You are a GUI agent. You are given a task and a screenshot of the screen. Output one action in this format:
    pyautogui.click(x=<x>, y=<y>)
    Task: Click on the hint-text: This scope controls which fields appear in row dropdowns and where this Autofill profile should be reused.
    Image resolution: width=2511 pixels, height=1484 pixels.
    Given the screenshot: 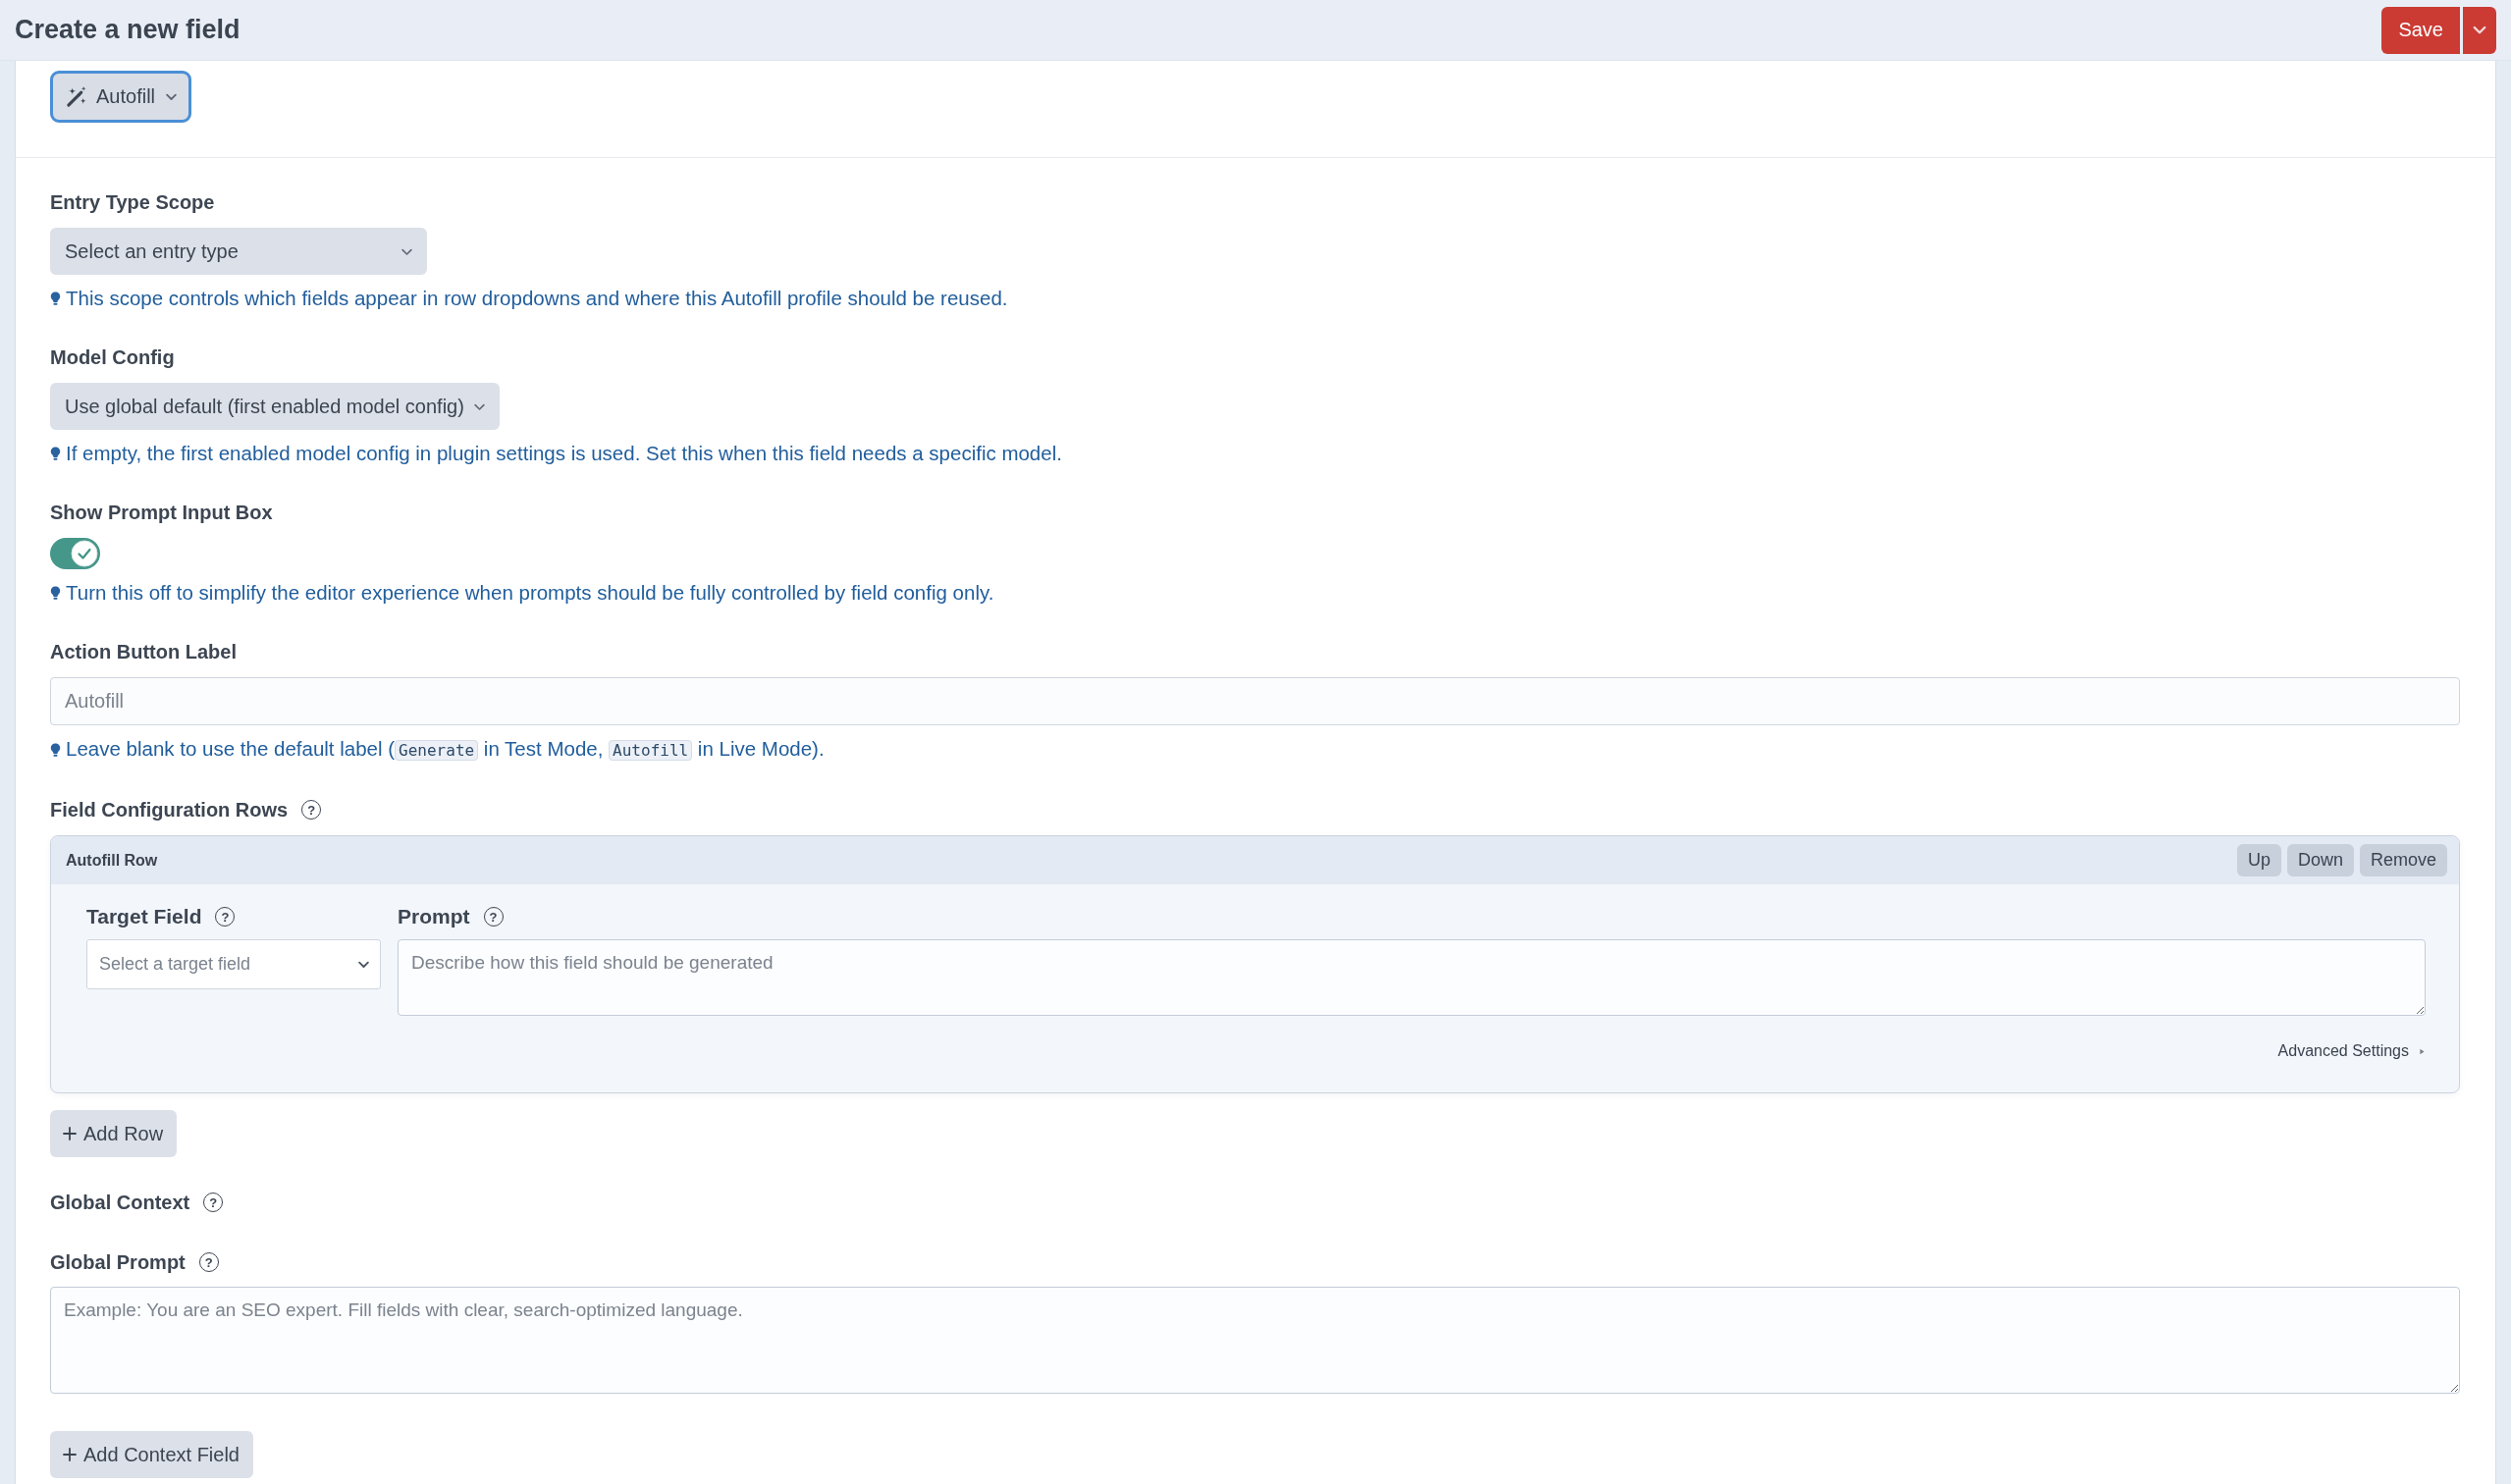 What is the action you would take?
    pyautogui.click(x=537, y=298)
    